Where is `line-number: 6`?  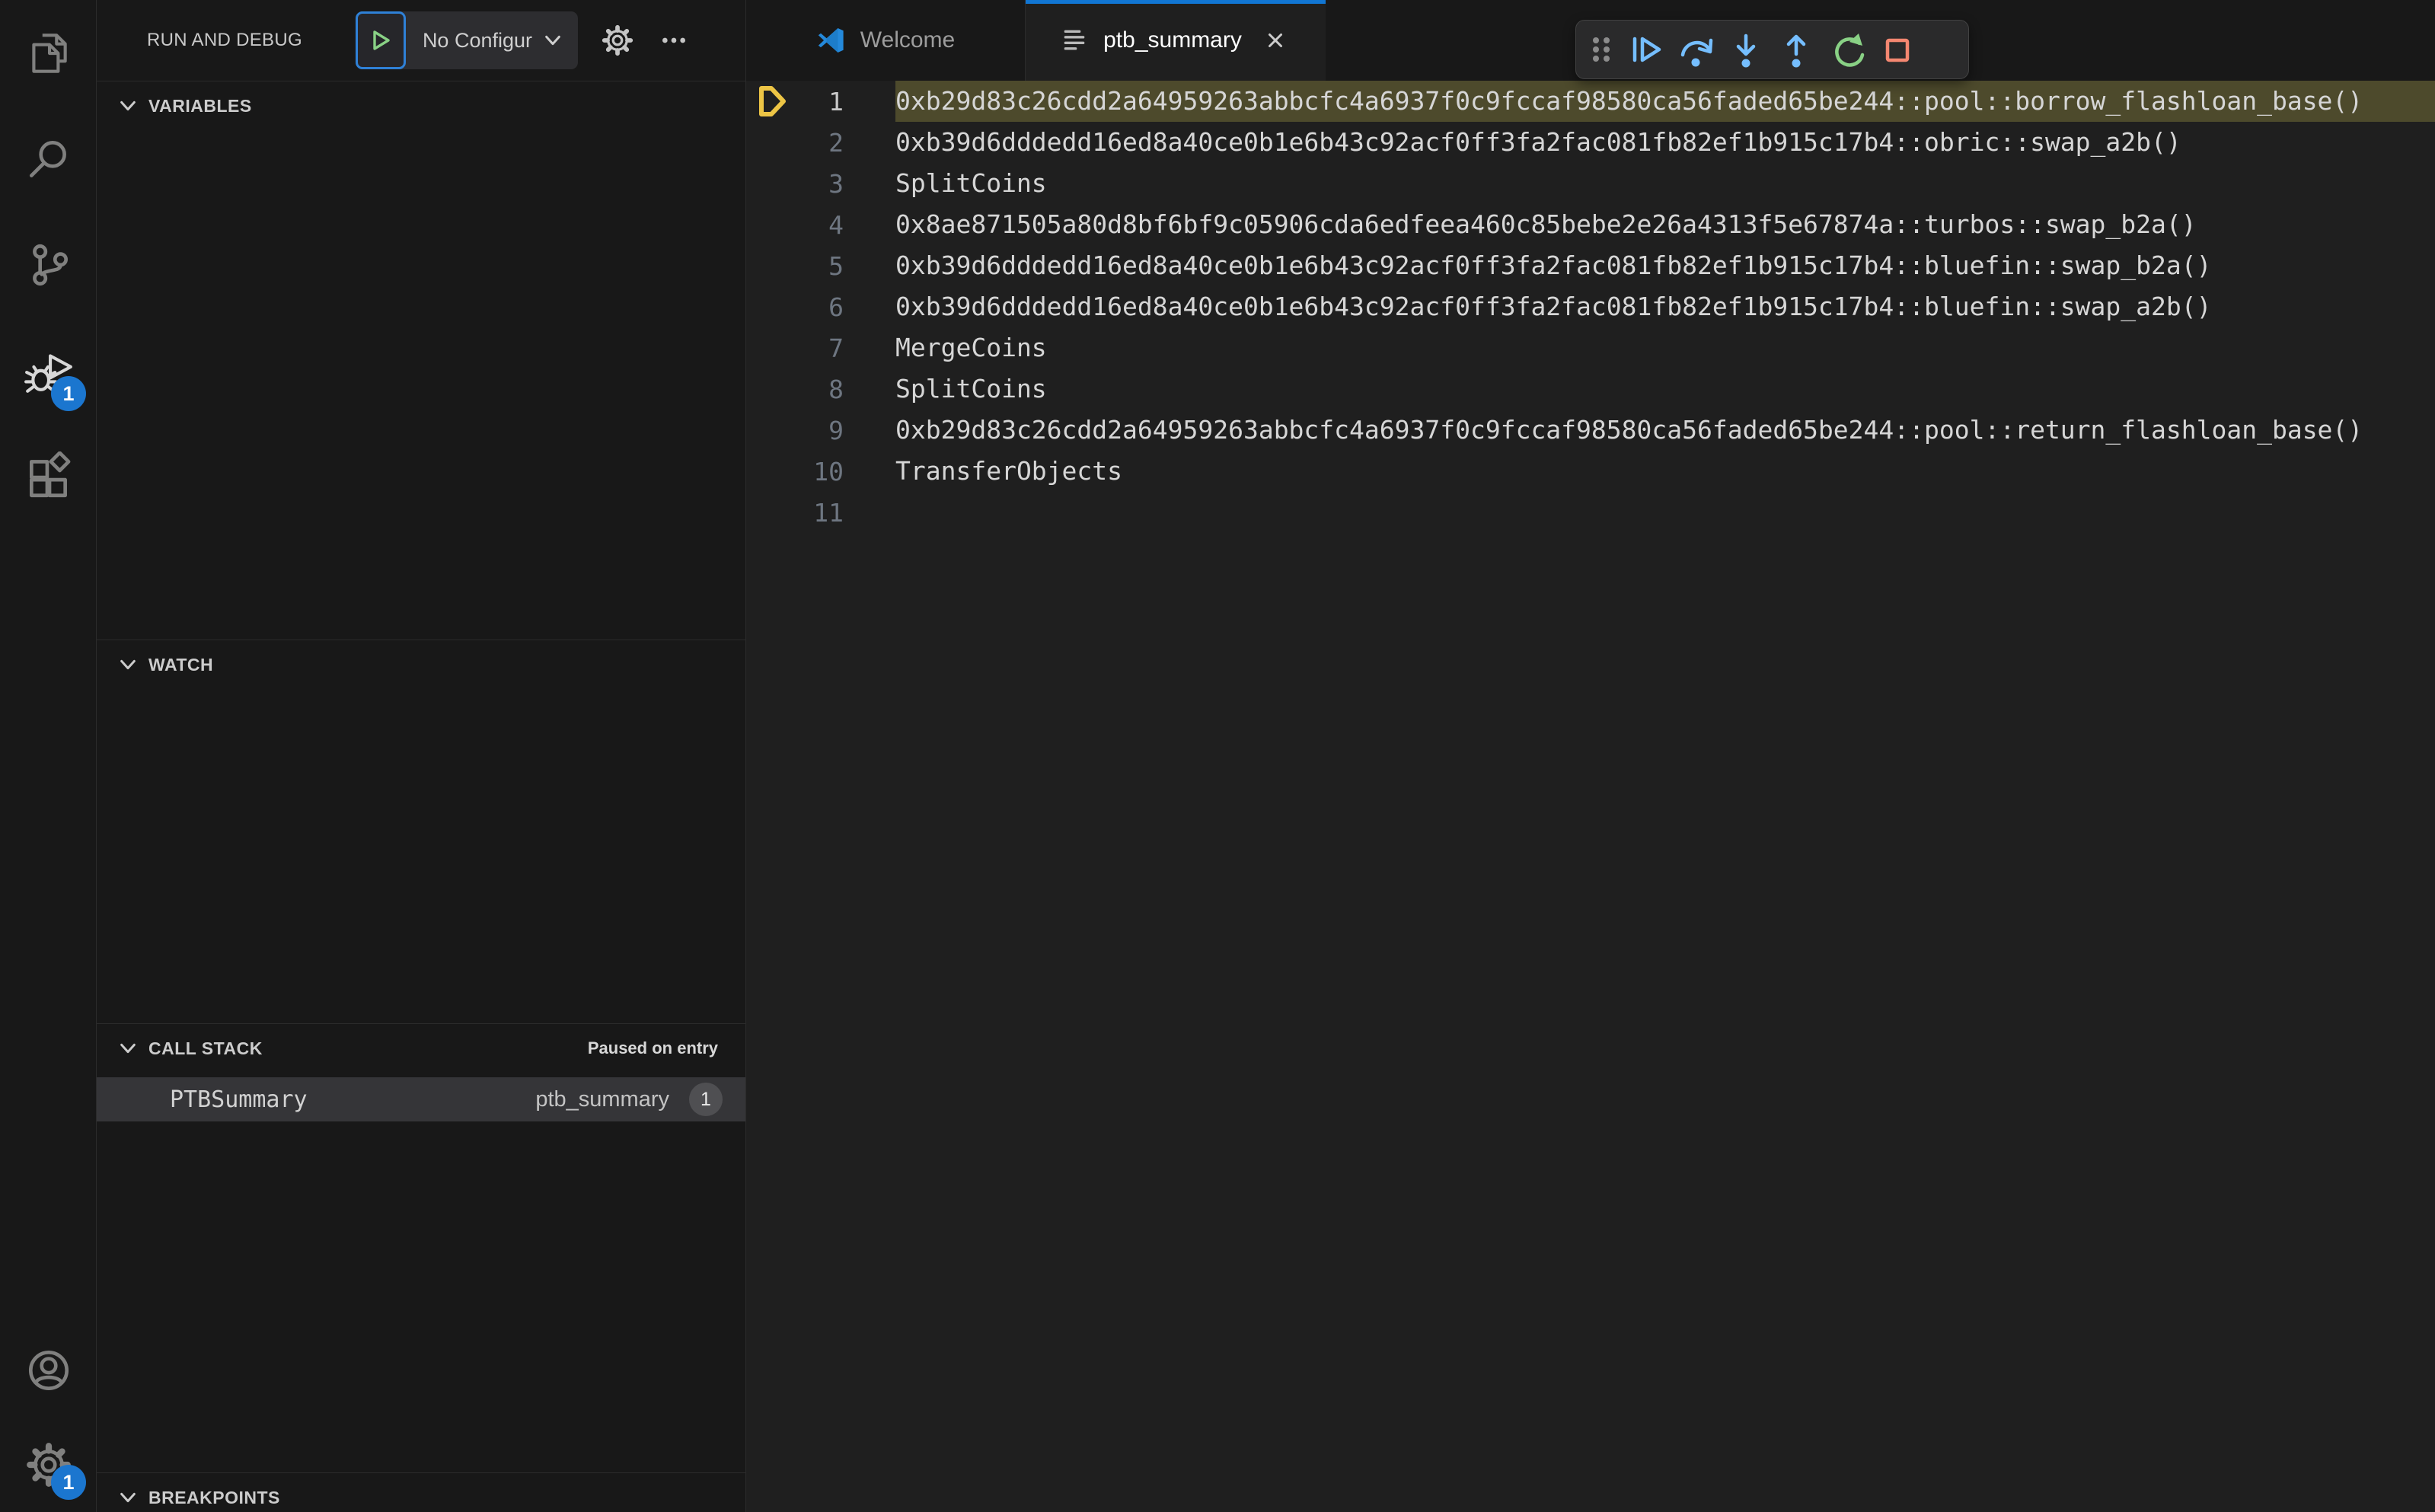
line-number: 6 is located at coordinates (836, 307).